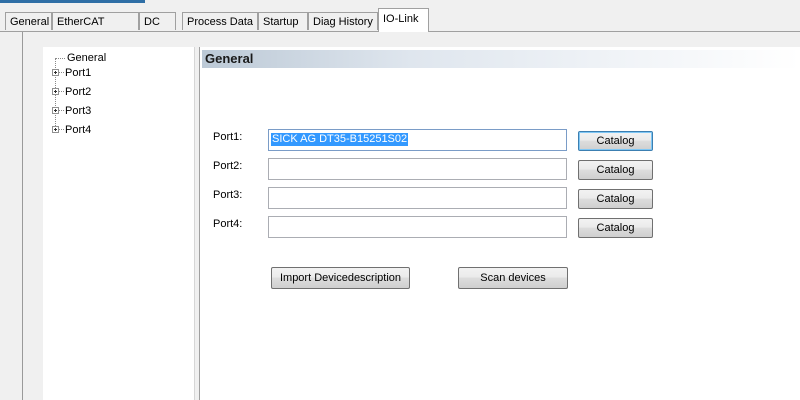 The image size is (800, 400). What do you see at coordinates (228, 137) in the screenshot?
I see `port1-label: Port1:` at bounding box center [228, 137].